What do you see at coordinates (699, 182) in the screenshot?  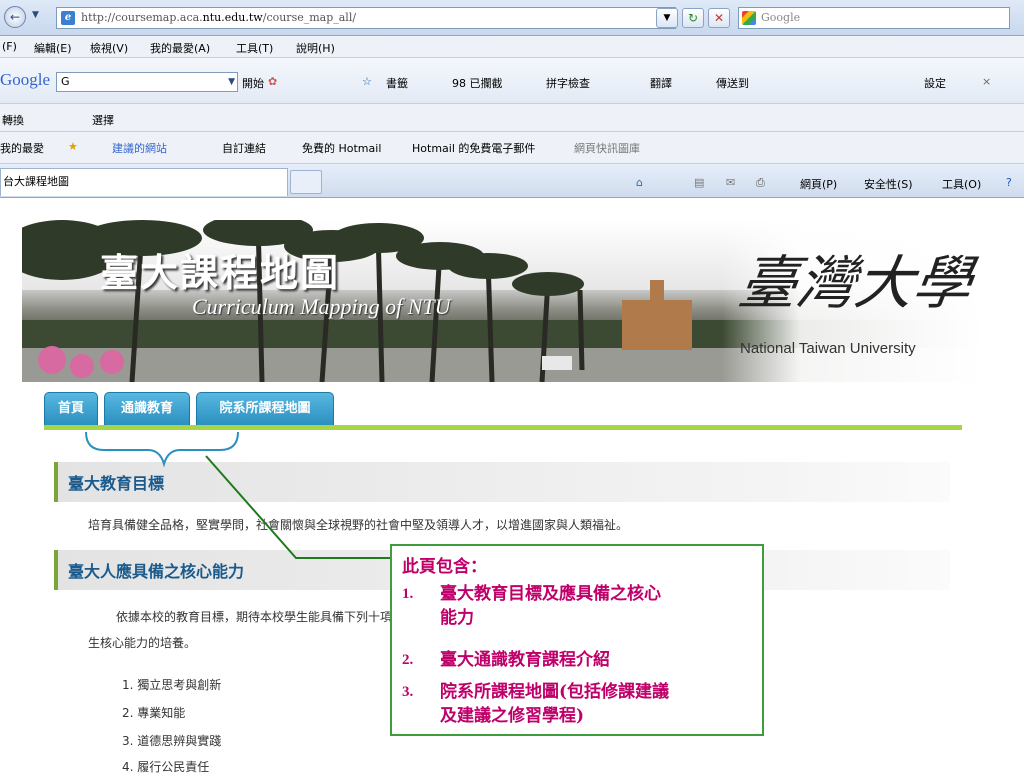 I see `feeds-icon: ▤` at bounding box center [699, 182].